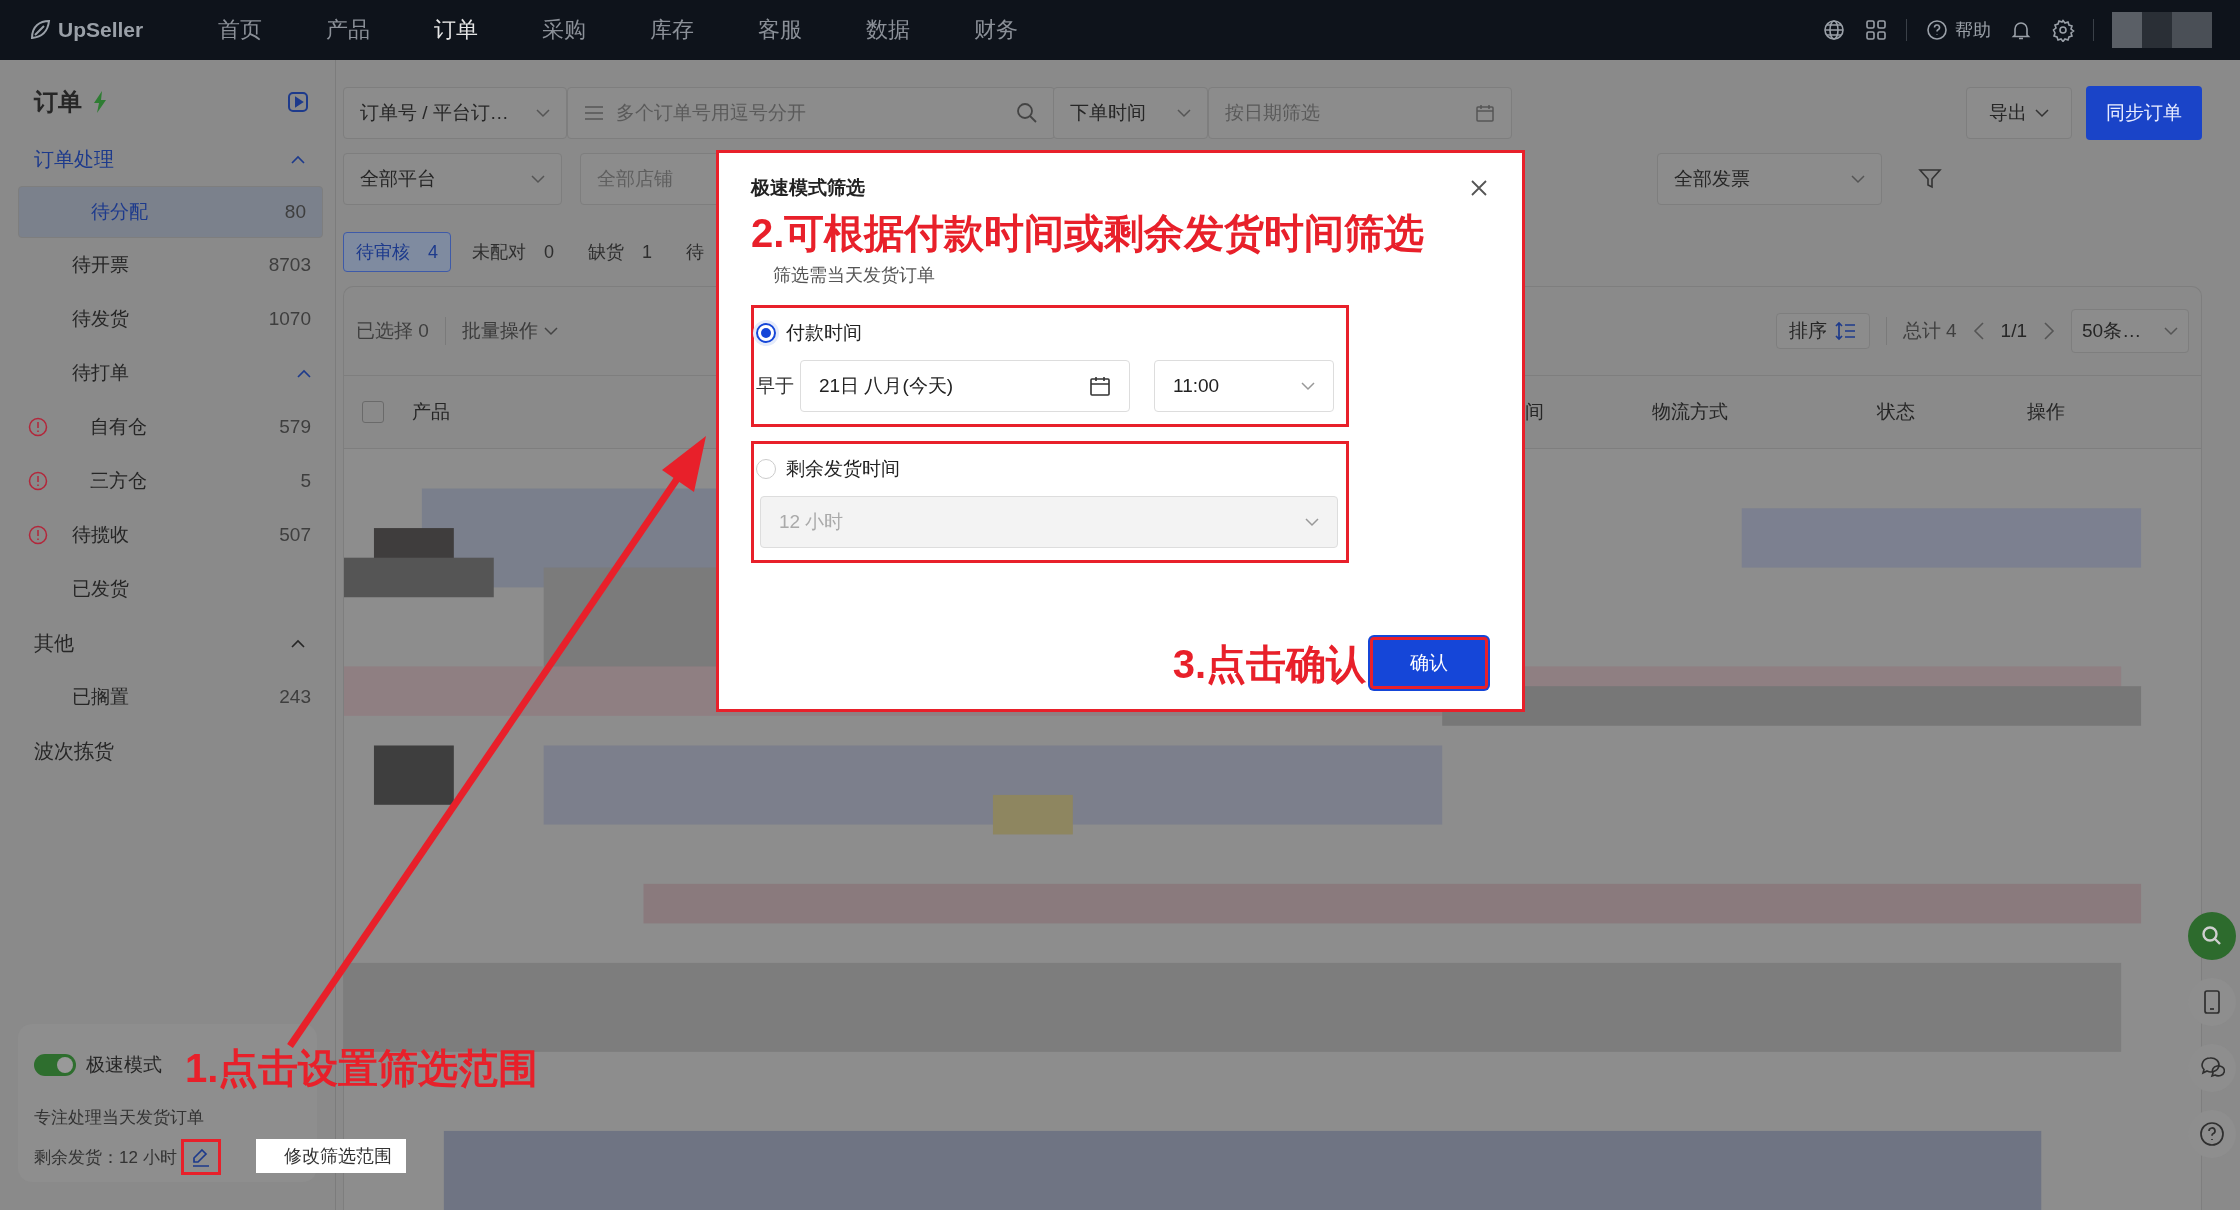  I want to click on sidebar-item: 待开票 8703, so click(170, 265).